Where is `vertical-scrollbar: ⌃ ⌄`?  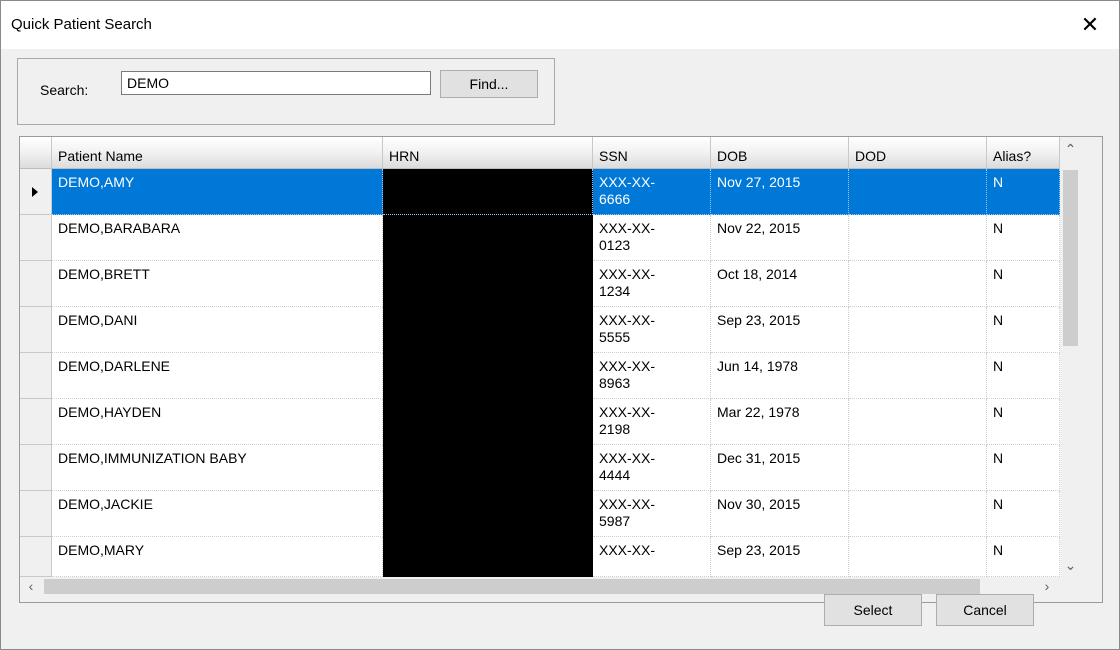 vertical-scrollbar: ⌃ ⌄ is located at coordinates (1070, 357).